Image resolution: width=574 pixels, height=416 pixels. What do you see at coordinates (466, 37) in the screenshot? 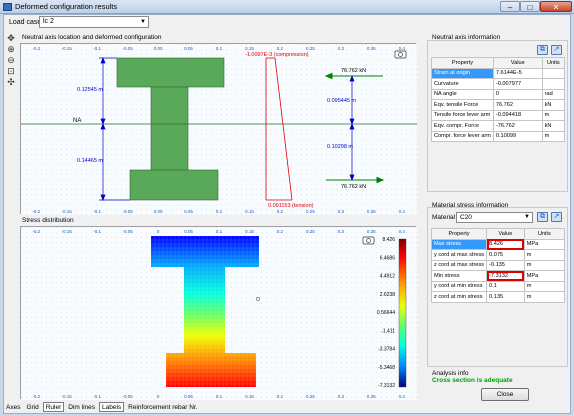
I see `neutral-axis-title: Neutral axis information` at bounding box center [466, 37].